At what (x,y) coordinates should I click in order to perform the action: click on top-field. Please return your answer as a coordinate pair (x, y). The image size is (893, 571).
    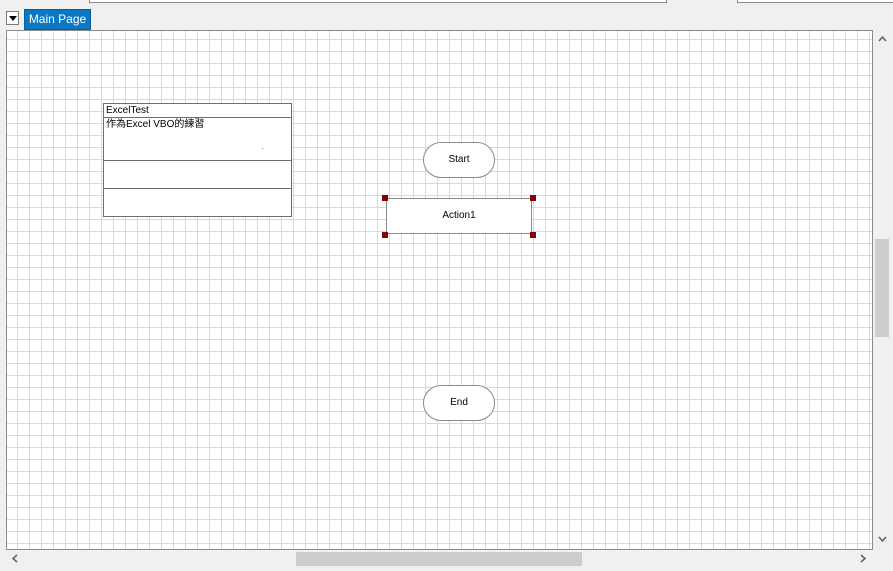
    Looking at the image, I should click on (378, 1).